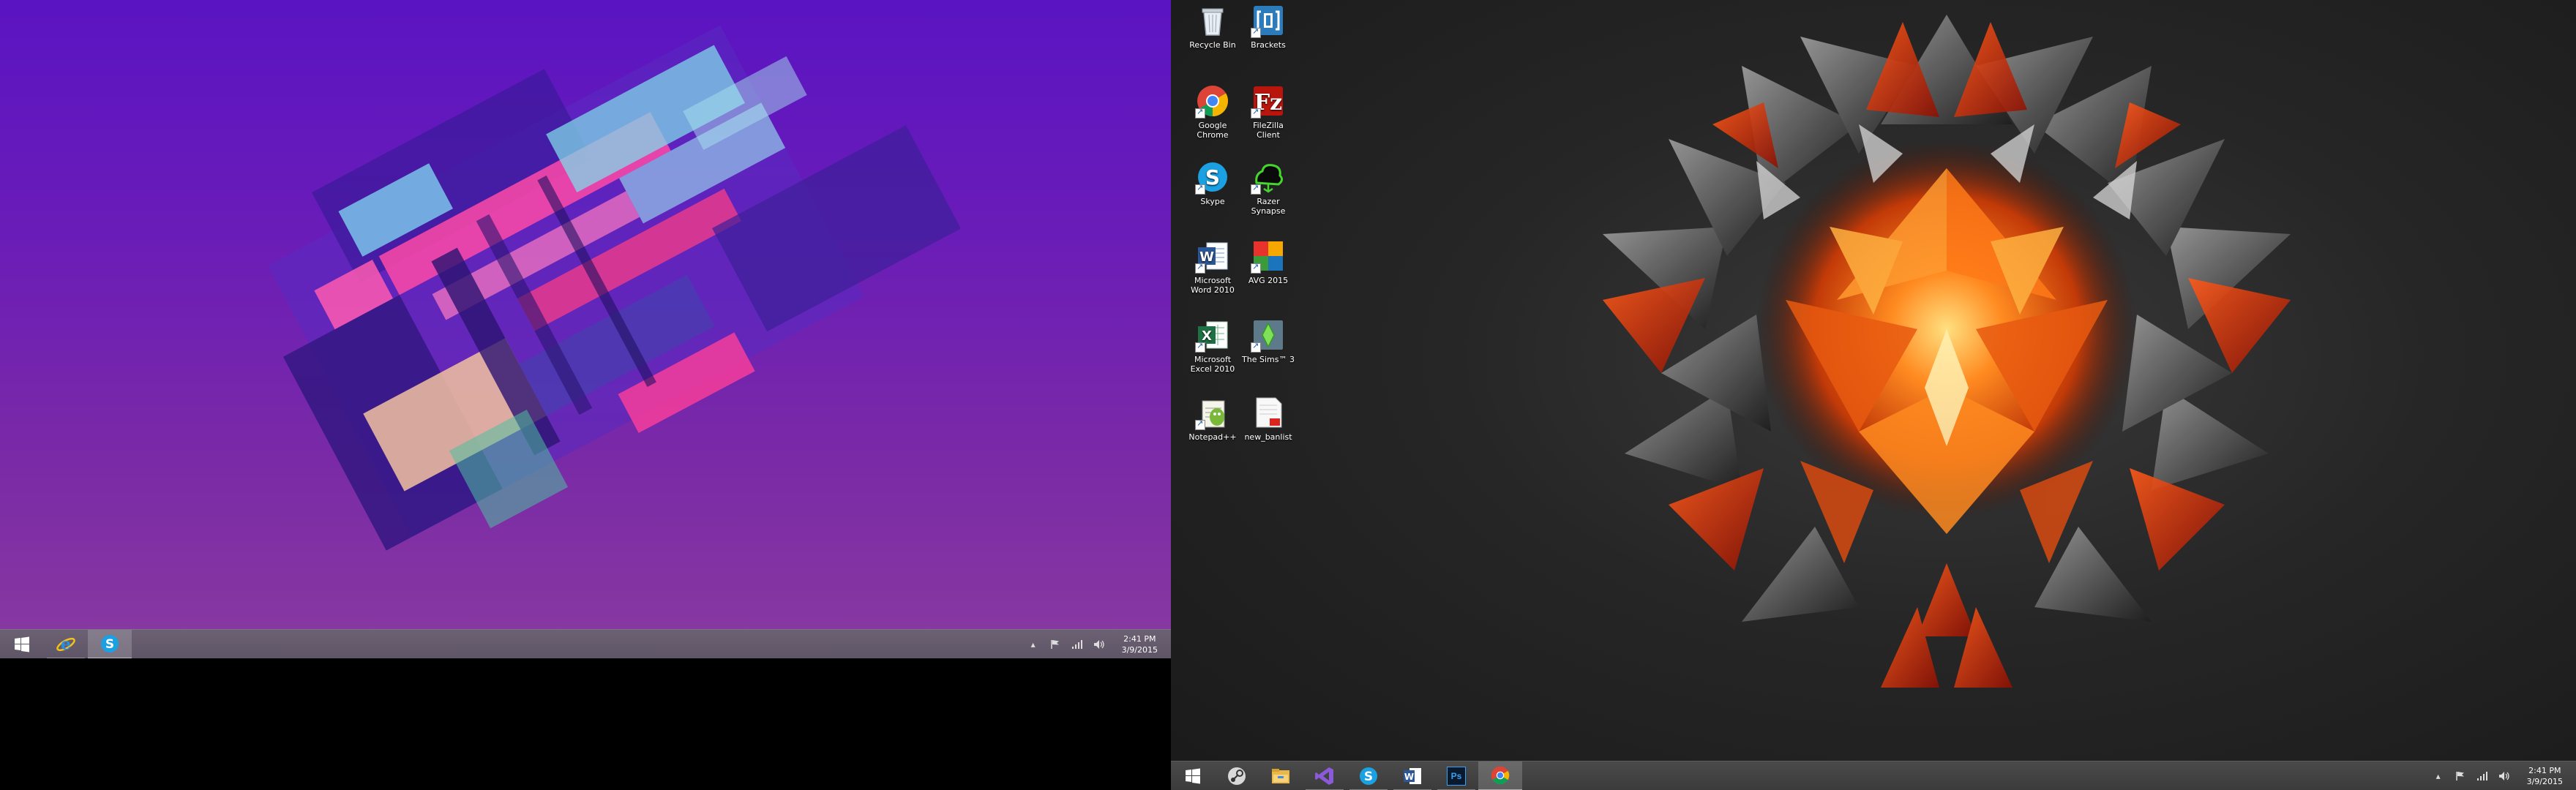  I want to click on microsoft-word-icon: W, so click(1412, 775).